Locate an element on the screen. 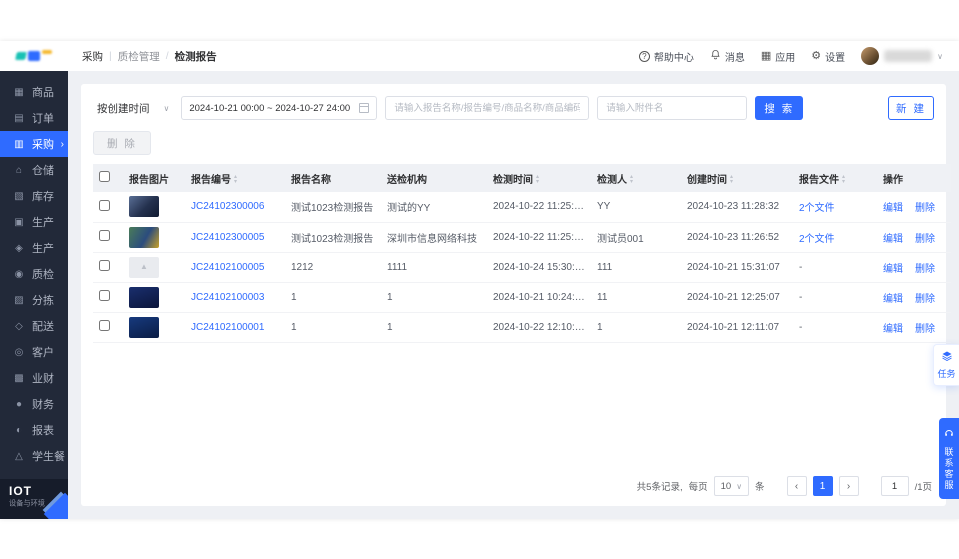  messages-button: 消息 is located at coordinates (727, 56).